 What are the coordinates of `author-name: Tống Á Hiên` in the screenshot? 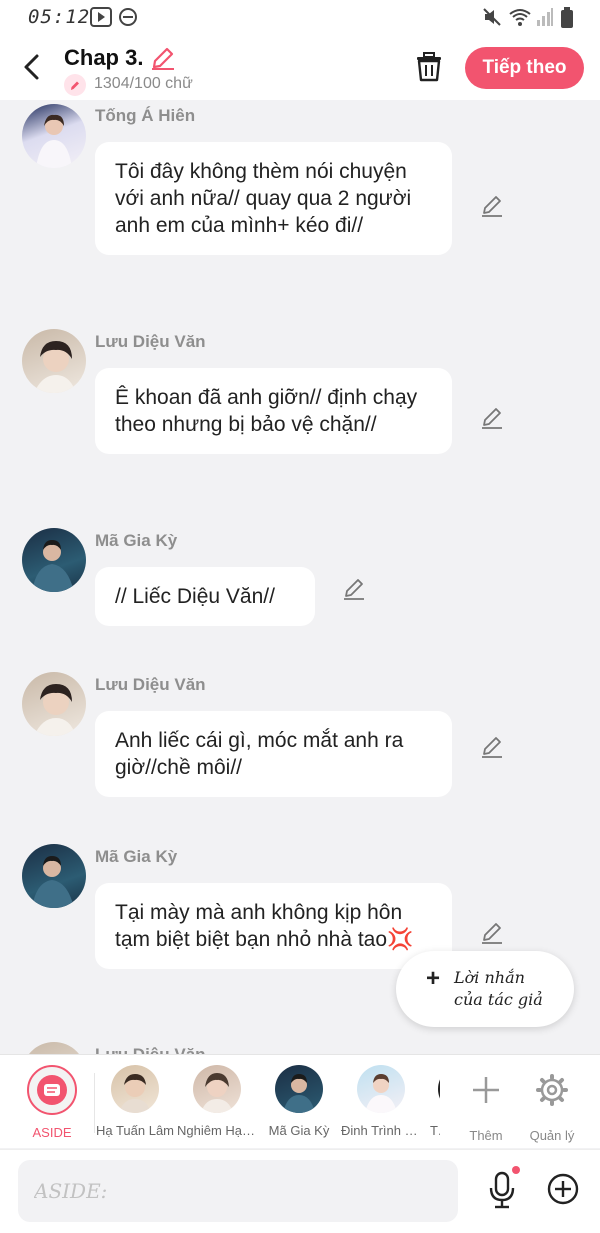 It's located at (145, 115).